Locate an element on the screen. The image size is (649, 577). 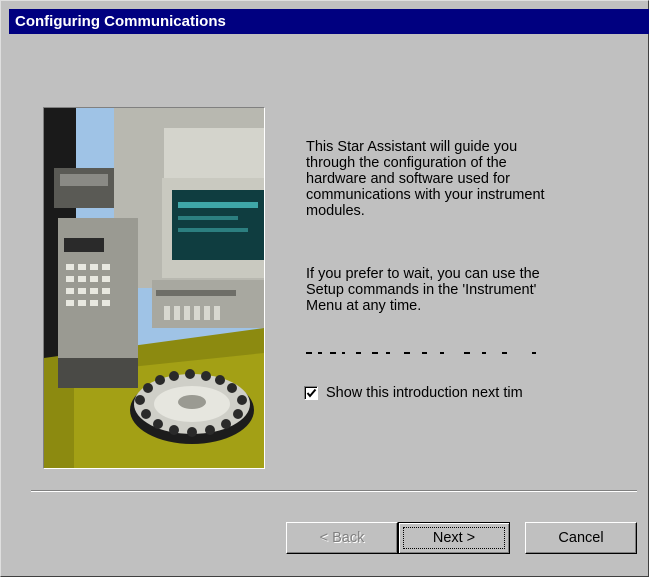
cancel-button-label: Cancel is located at coordinates (581, 538).